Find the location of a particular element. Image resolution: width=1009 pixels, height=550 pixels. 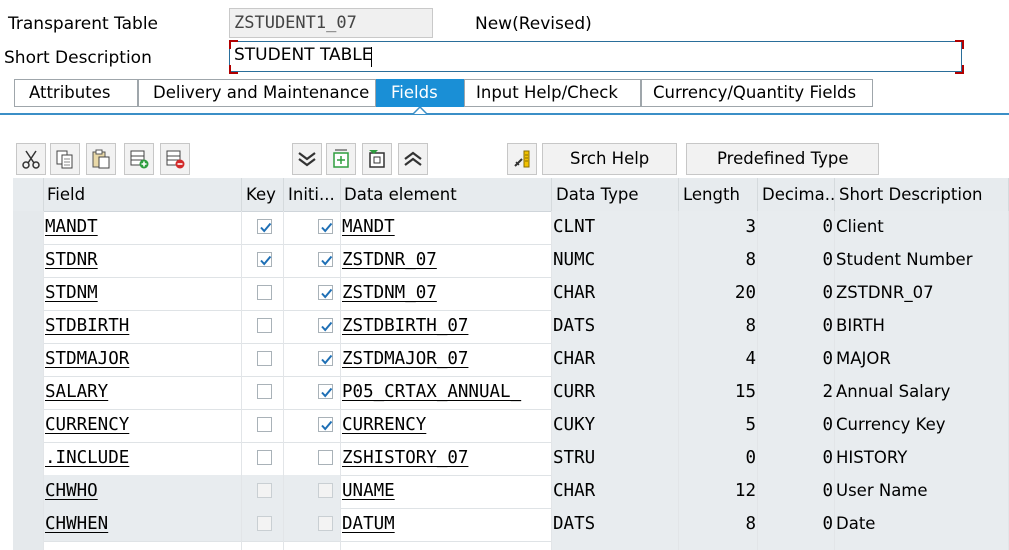

paste-button is located at coordinates (101, 159).